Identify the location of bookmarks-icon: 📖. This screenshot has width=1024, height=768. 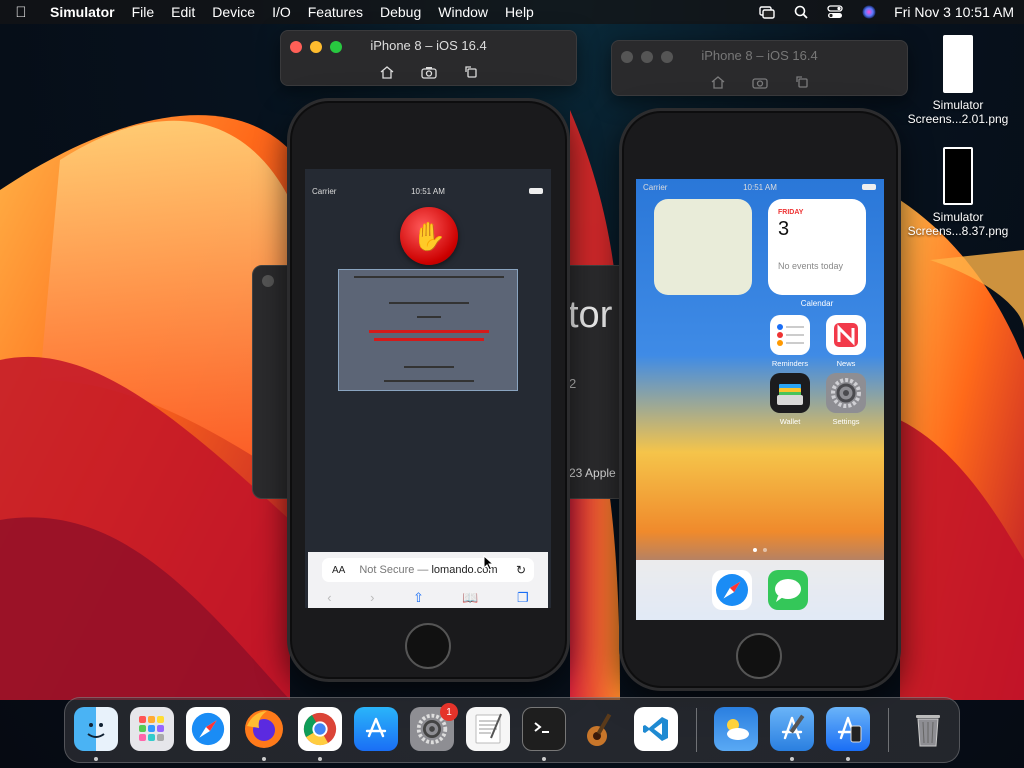
(470, 598).